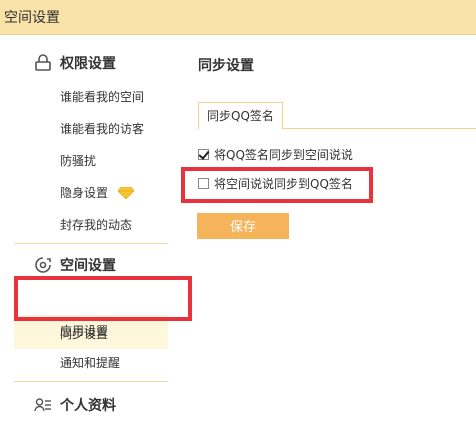 This screenshot has height=424, width=476. Describe the element at coordinates (243, 226) in the screenshot. I see `save-button: 保存` at that location.